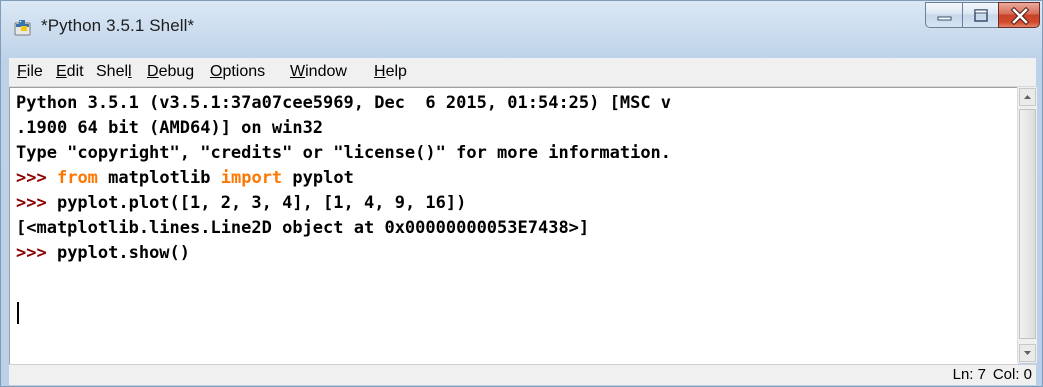 The width and height of the screenshot is (1043, 387). Describe the element at coordinates (1012, 374) in the screenshot. I see `status-column-number: Col: 0` at that location.